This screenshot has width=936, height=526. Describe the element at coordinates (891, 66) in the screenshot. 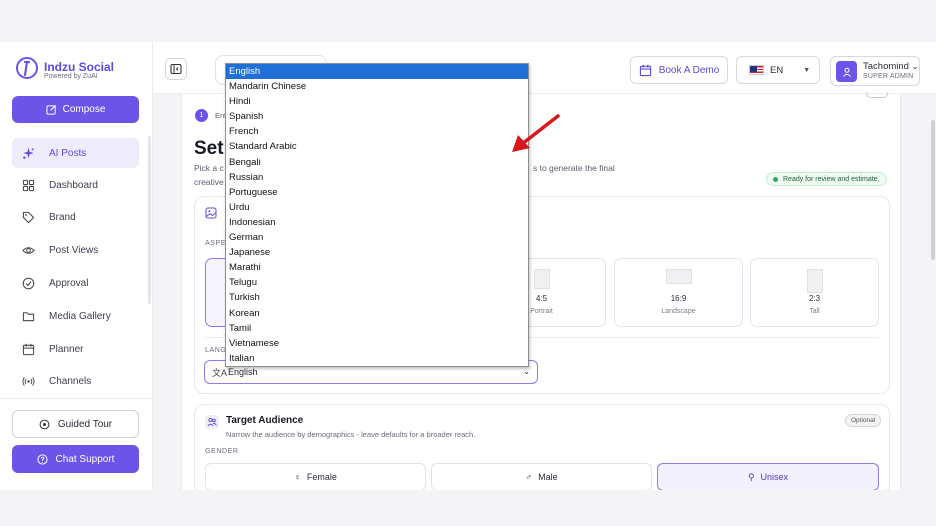

I see `user-name: Tachomind ⌄` at that location.